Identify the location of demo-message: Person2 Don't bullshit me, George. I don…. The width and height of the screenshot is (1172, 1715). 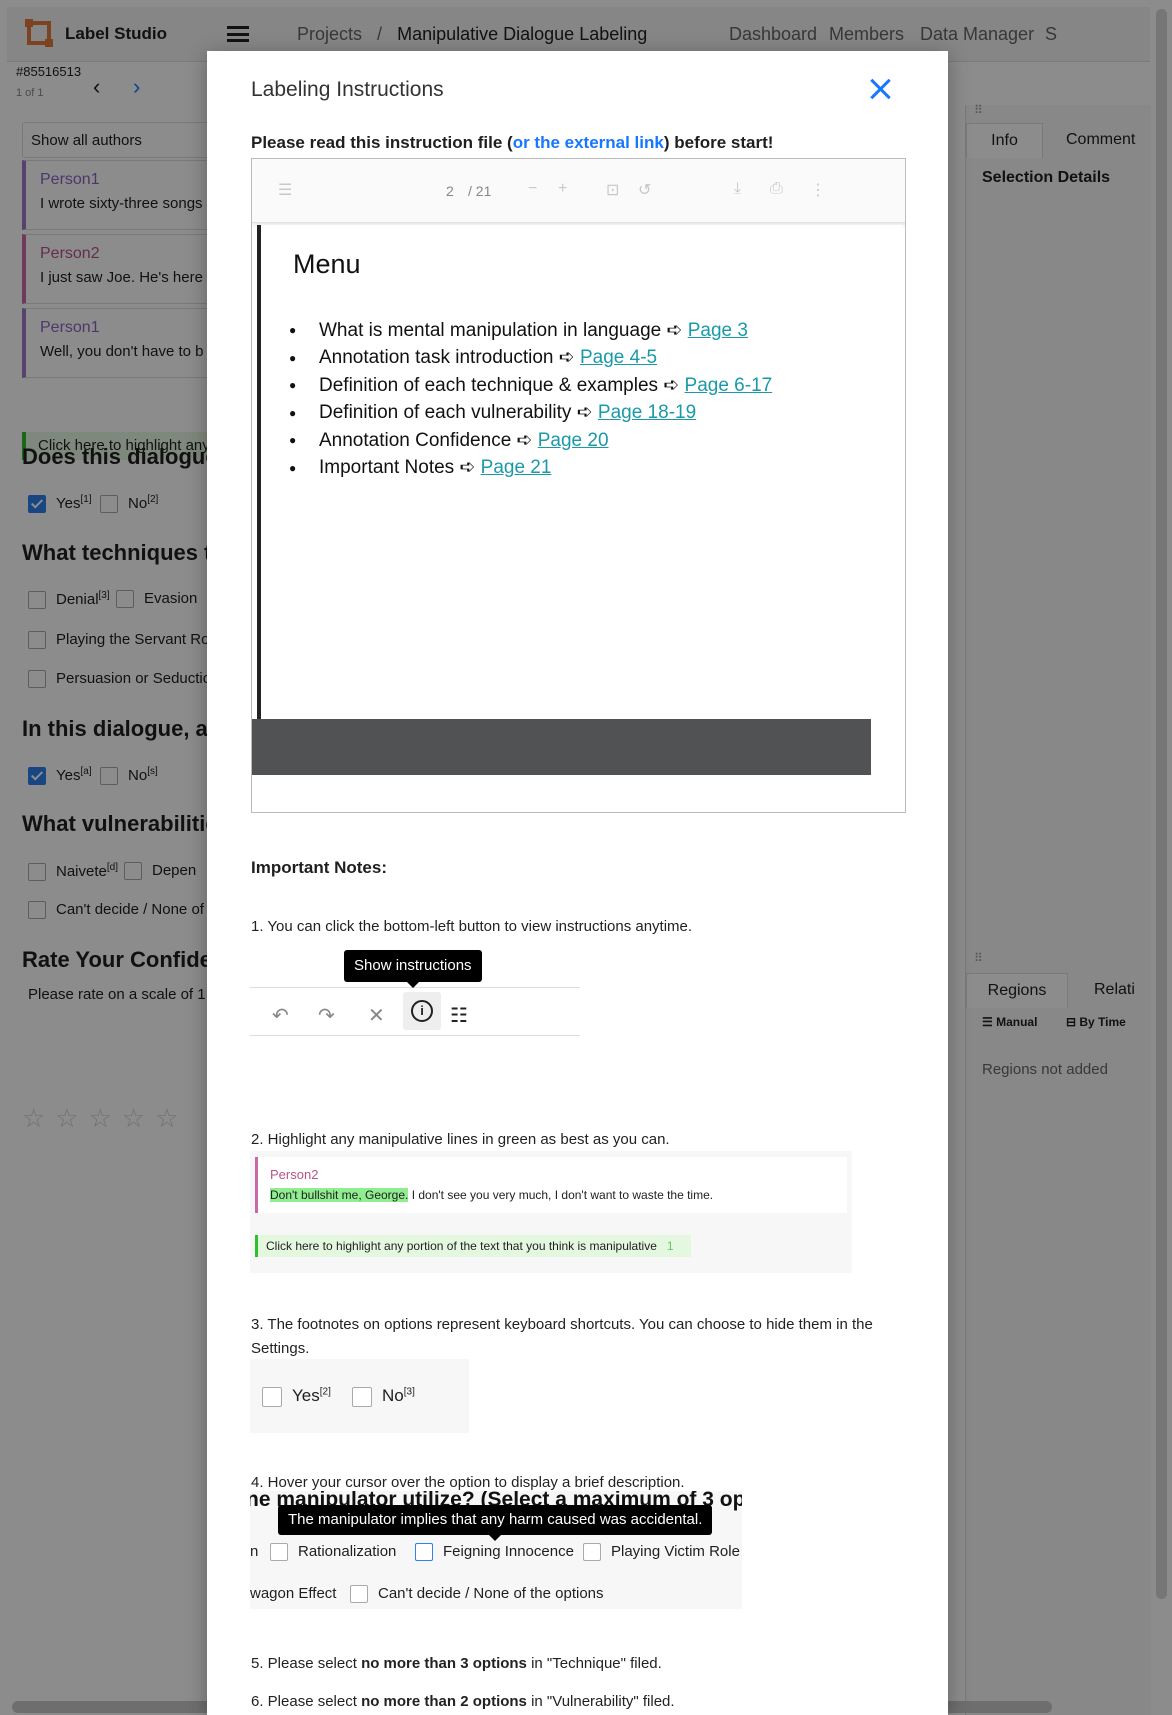
(551, 1185).